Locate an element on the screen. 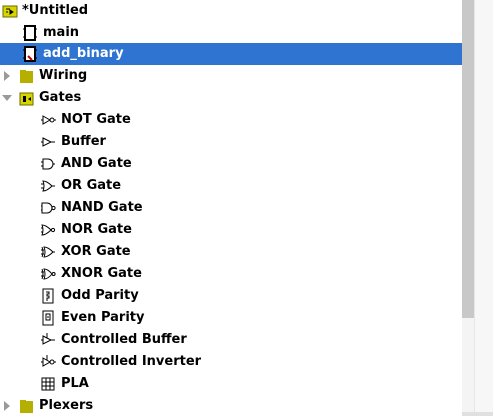 The image size is (493, 417). and-gate-icon is located at coordinates (48, 164).